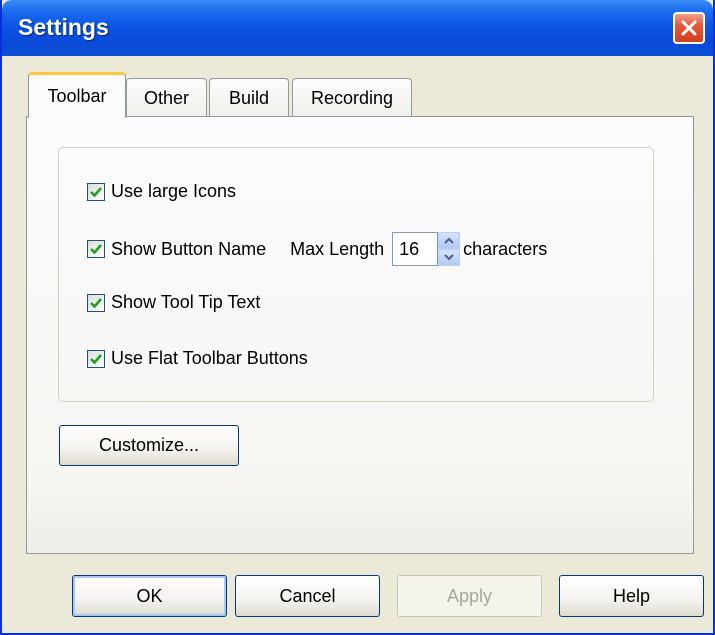  What do you see at coordinates (174, 191) in the screenshot?
I see `large-icons-label: Use large Icons` at bounding box center [174, 191].